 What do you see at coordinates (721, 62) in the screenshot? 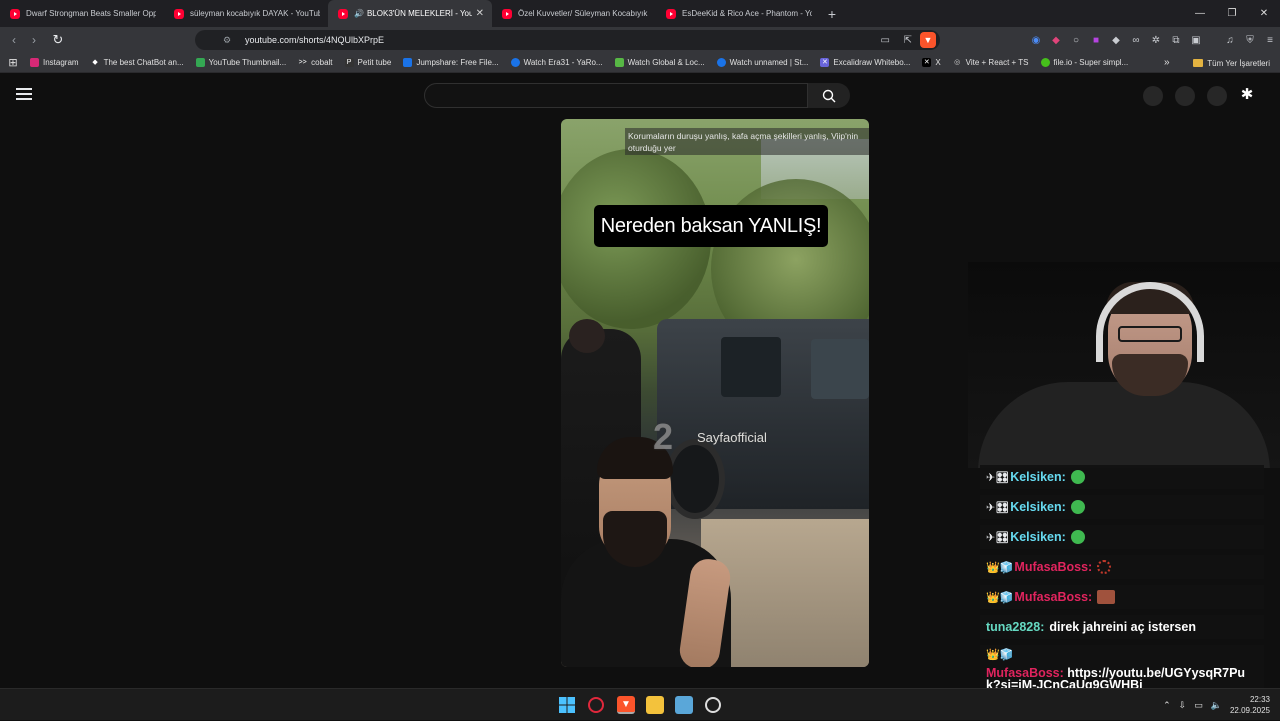
I see `stream-icon` at bounding box center [721, 62].